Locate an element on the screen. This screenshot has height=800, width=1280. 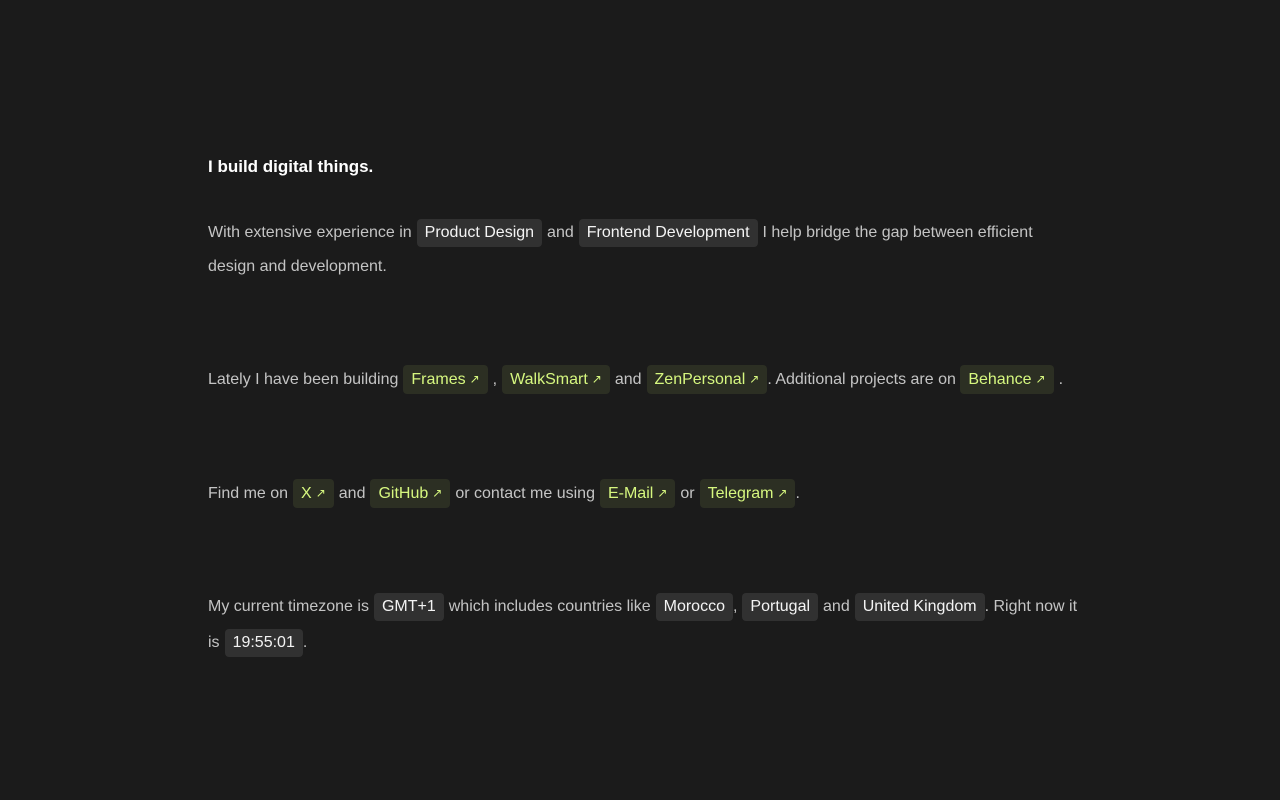
country-badge-united-kingdom: United Kingdom is located at coordinates (919, 606).